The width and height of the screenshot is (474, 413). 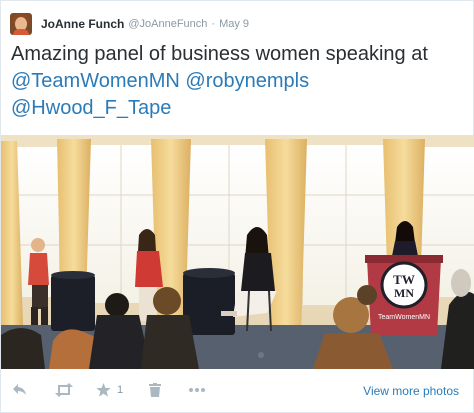 I want to click on favorite-count: 1, so click(x=120, y=390).